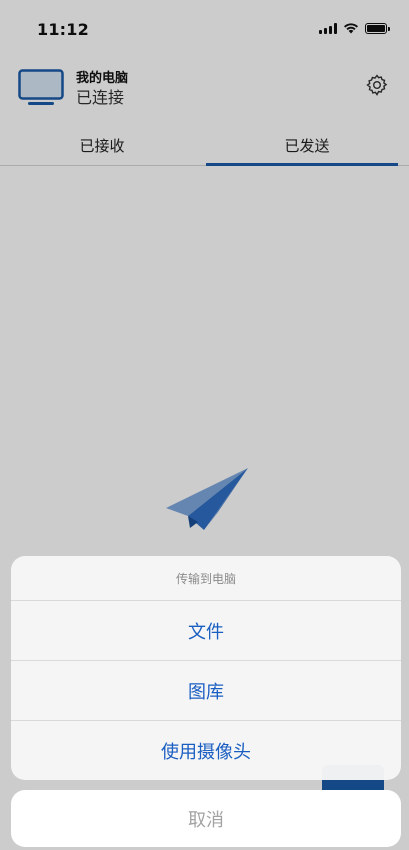 The image size is (409, 850). Describe the element at coordinates (206, 631) in the screenshot. I see `option-file-button: 文件` at that location.